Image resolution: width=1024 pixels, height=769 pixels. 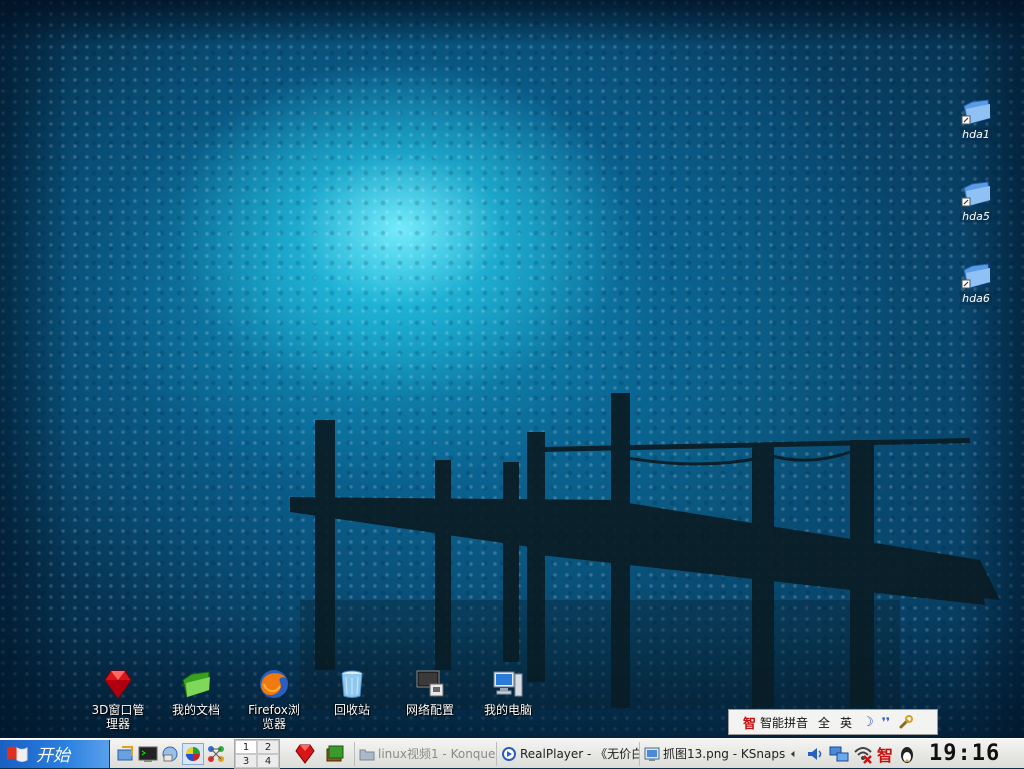 I want to click on start-label: 开始, so click(x=53, y=756).